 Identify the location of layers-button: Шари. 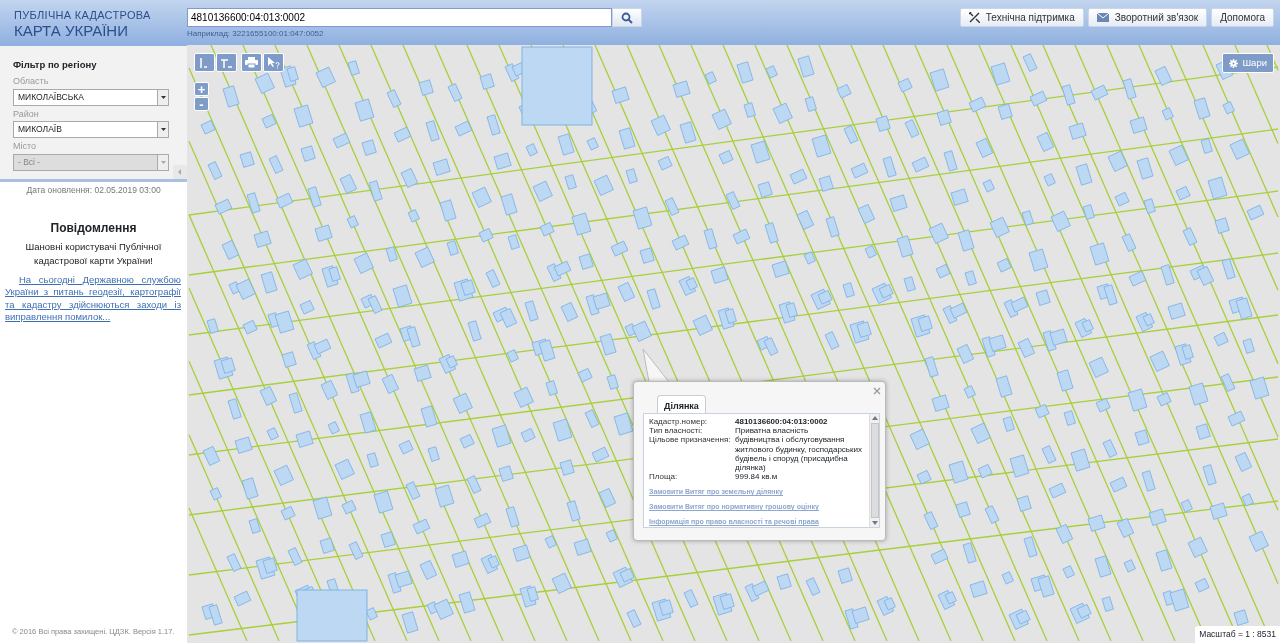
(1248, 63).